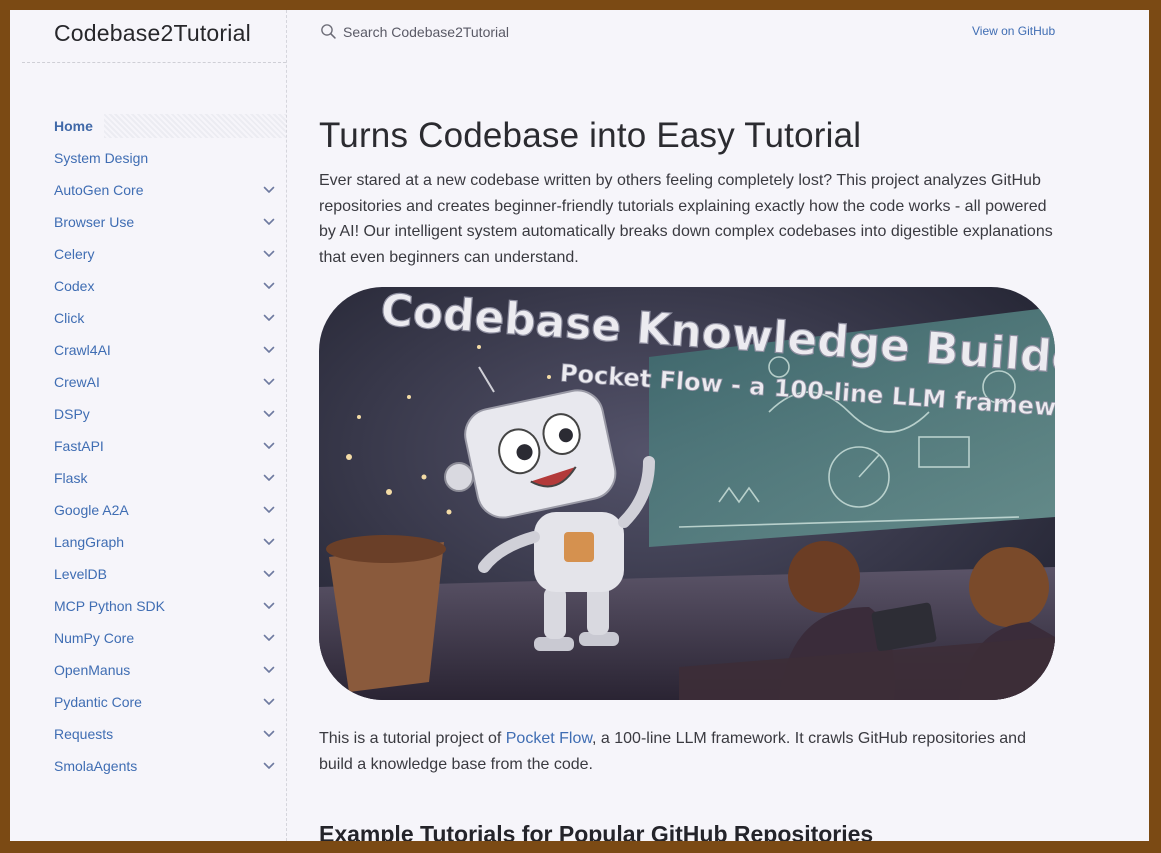  What do you see at coordinates (96, 766) in the screenshot?
I see `sidebar-item-label: SmolaAgents` at bounding box center [96, 766].